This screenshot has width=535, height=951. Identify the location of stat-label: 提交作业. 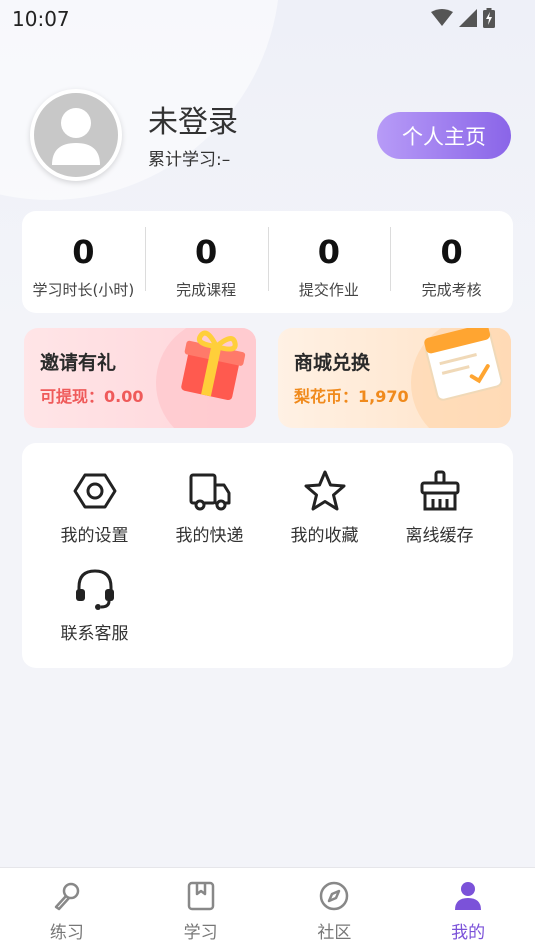
(328, 290).